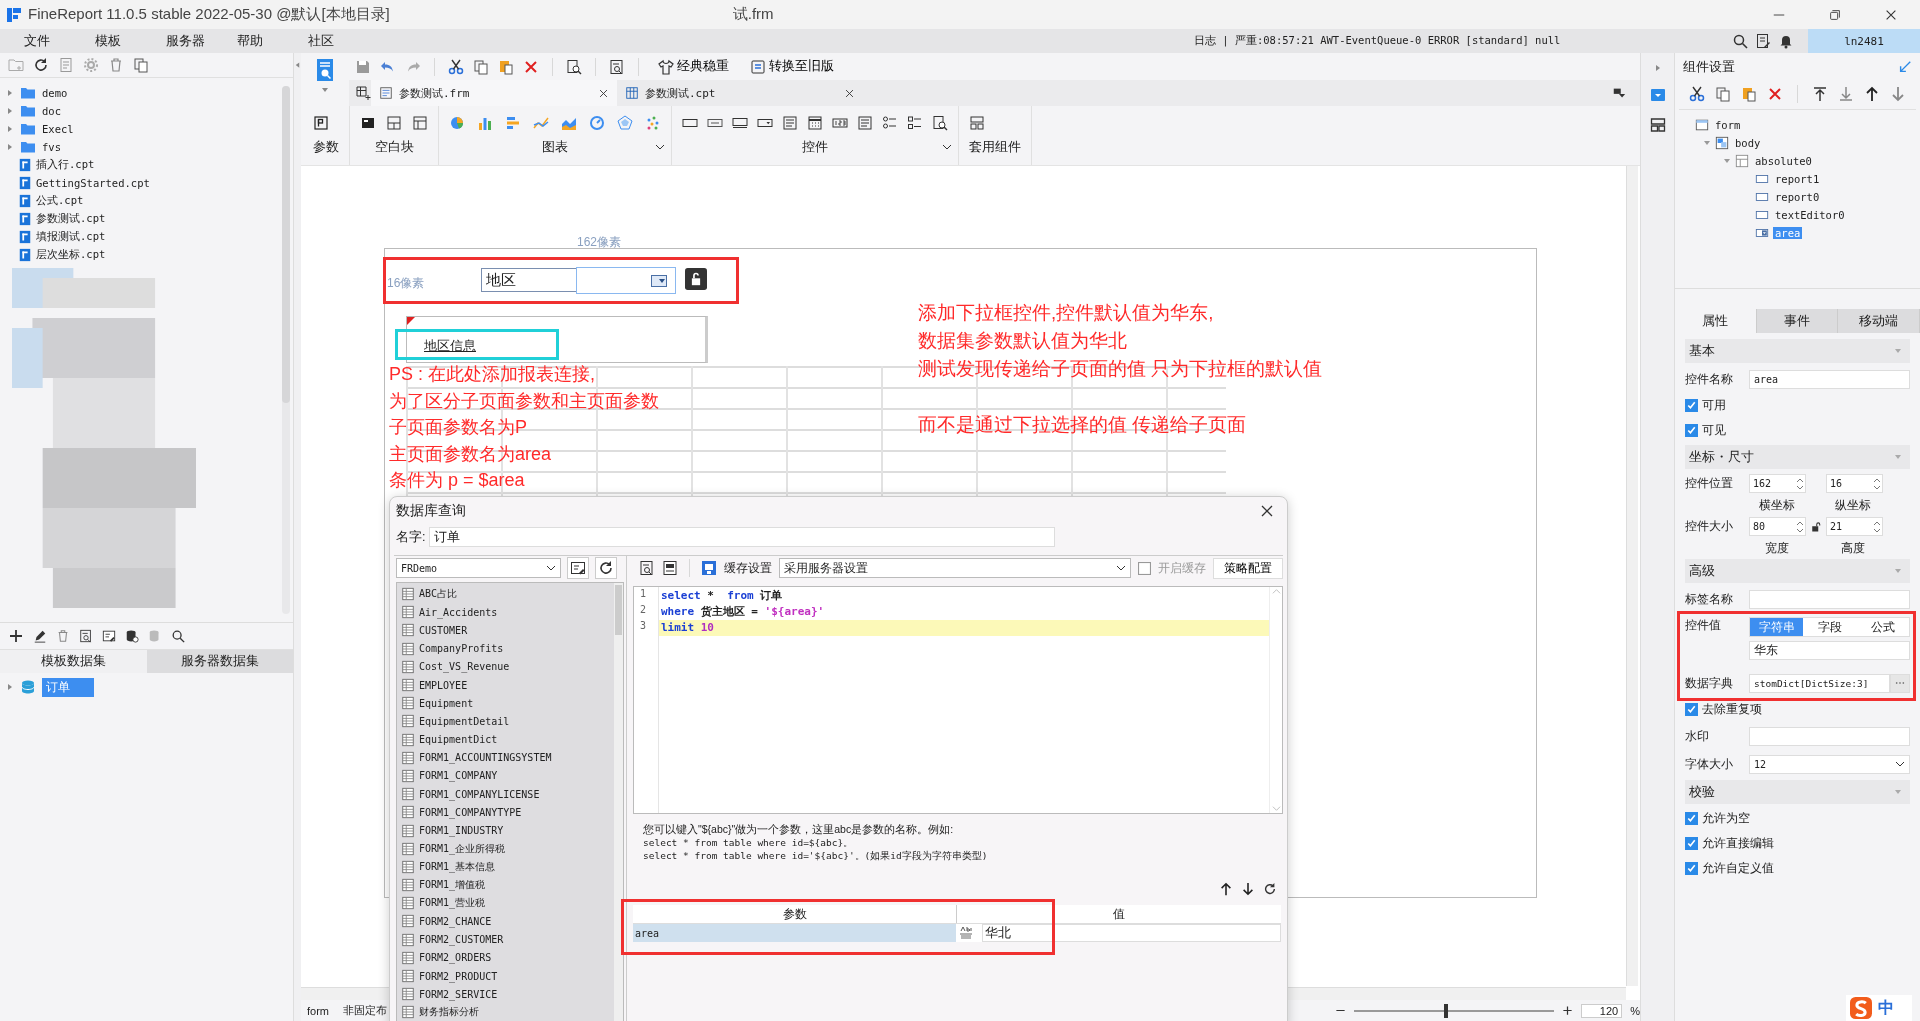 The height and width of the screenshot is (1021, 1920). What do you see at coordinates (1797, 457) in the screenshot?
I see `section-header: 坐标・尺寸` at bounding box center [1797, 457].